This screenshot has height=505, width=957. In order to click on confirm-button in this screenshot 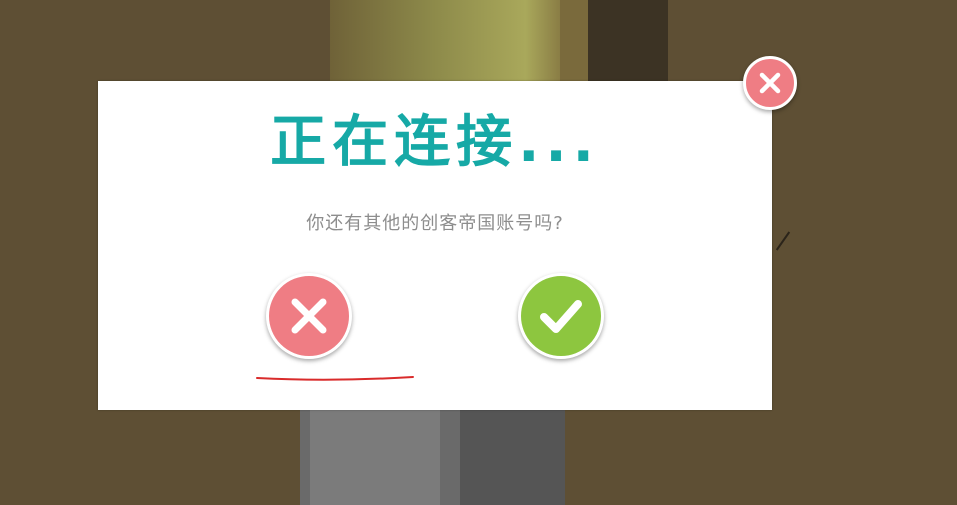, I will do `click(561, 316)`.